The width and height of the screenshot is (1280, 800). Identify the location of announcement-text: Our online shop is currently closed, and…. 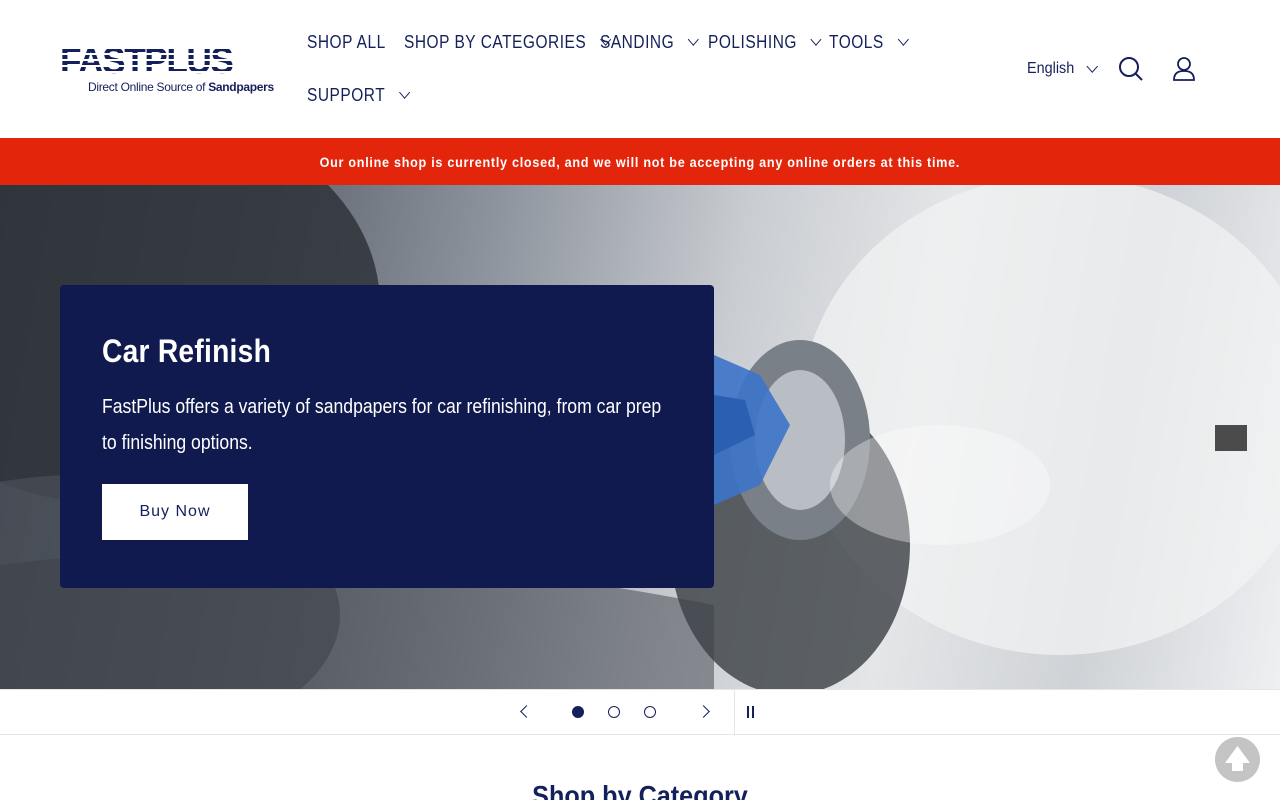
(640, 161).